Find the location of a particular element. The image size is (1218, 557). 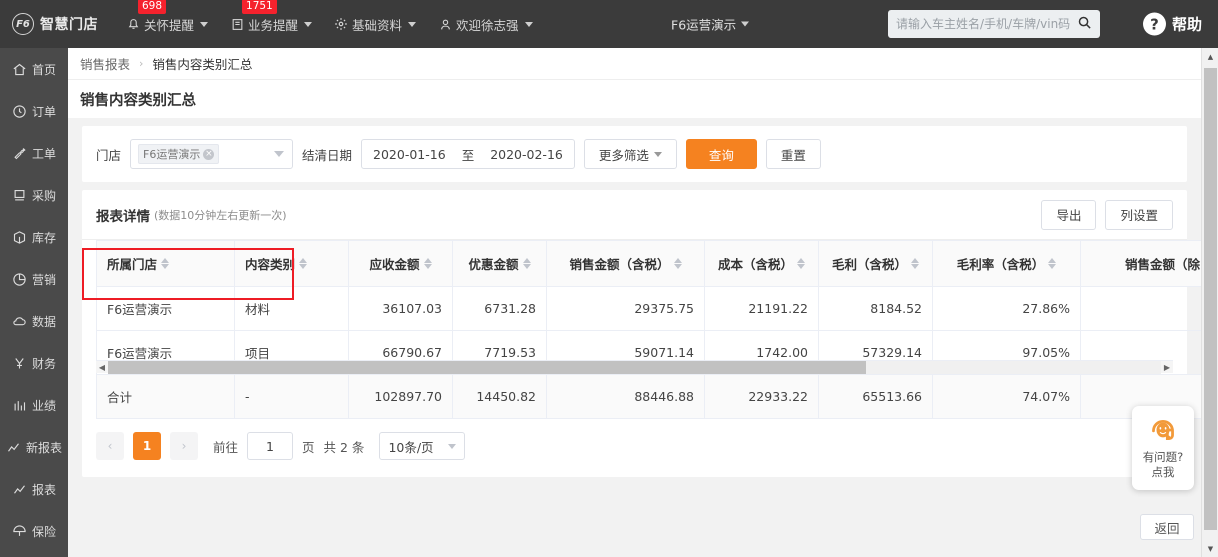

bell-icon is located at coordinates (133, 24).